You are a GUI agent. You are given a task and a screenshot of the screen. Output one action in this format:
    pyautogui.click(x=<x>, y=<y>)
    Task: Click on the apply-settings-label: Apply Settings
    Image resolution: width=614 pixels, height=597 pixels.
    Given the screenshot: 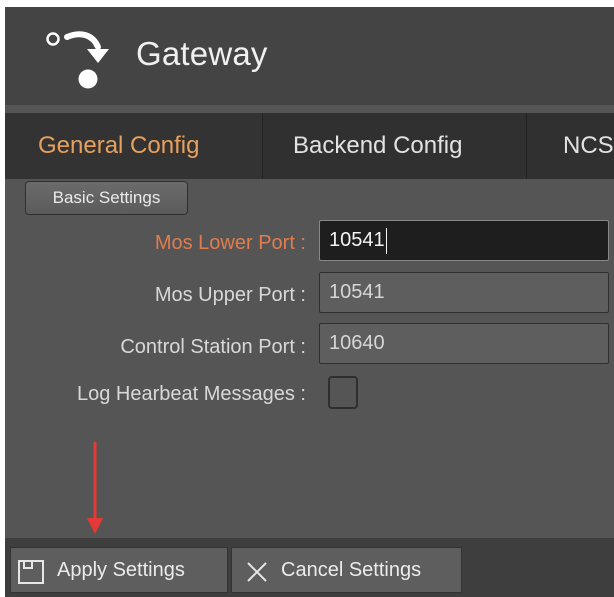 What is the action you would take?
    pyautogui.click(x=121, y=570)
    